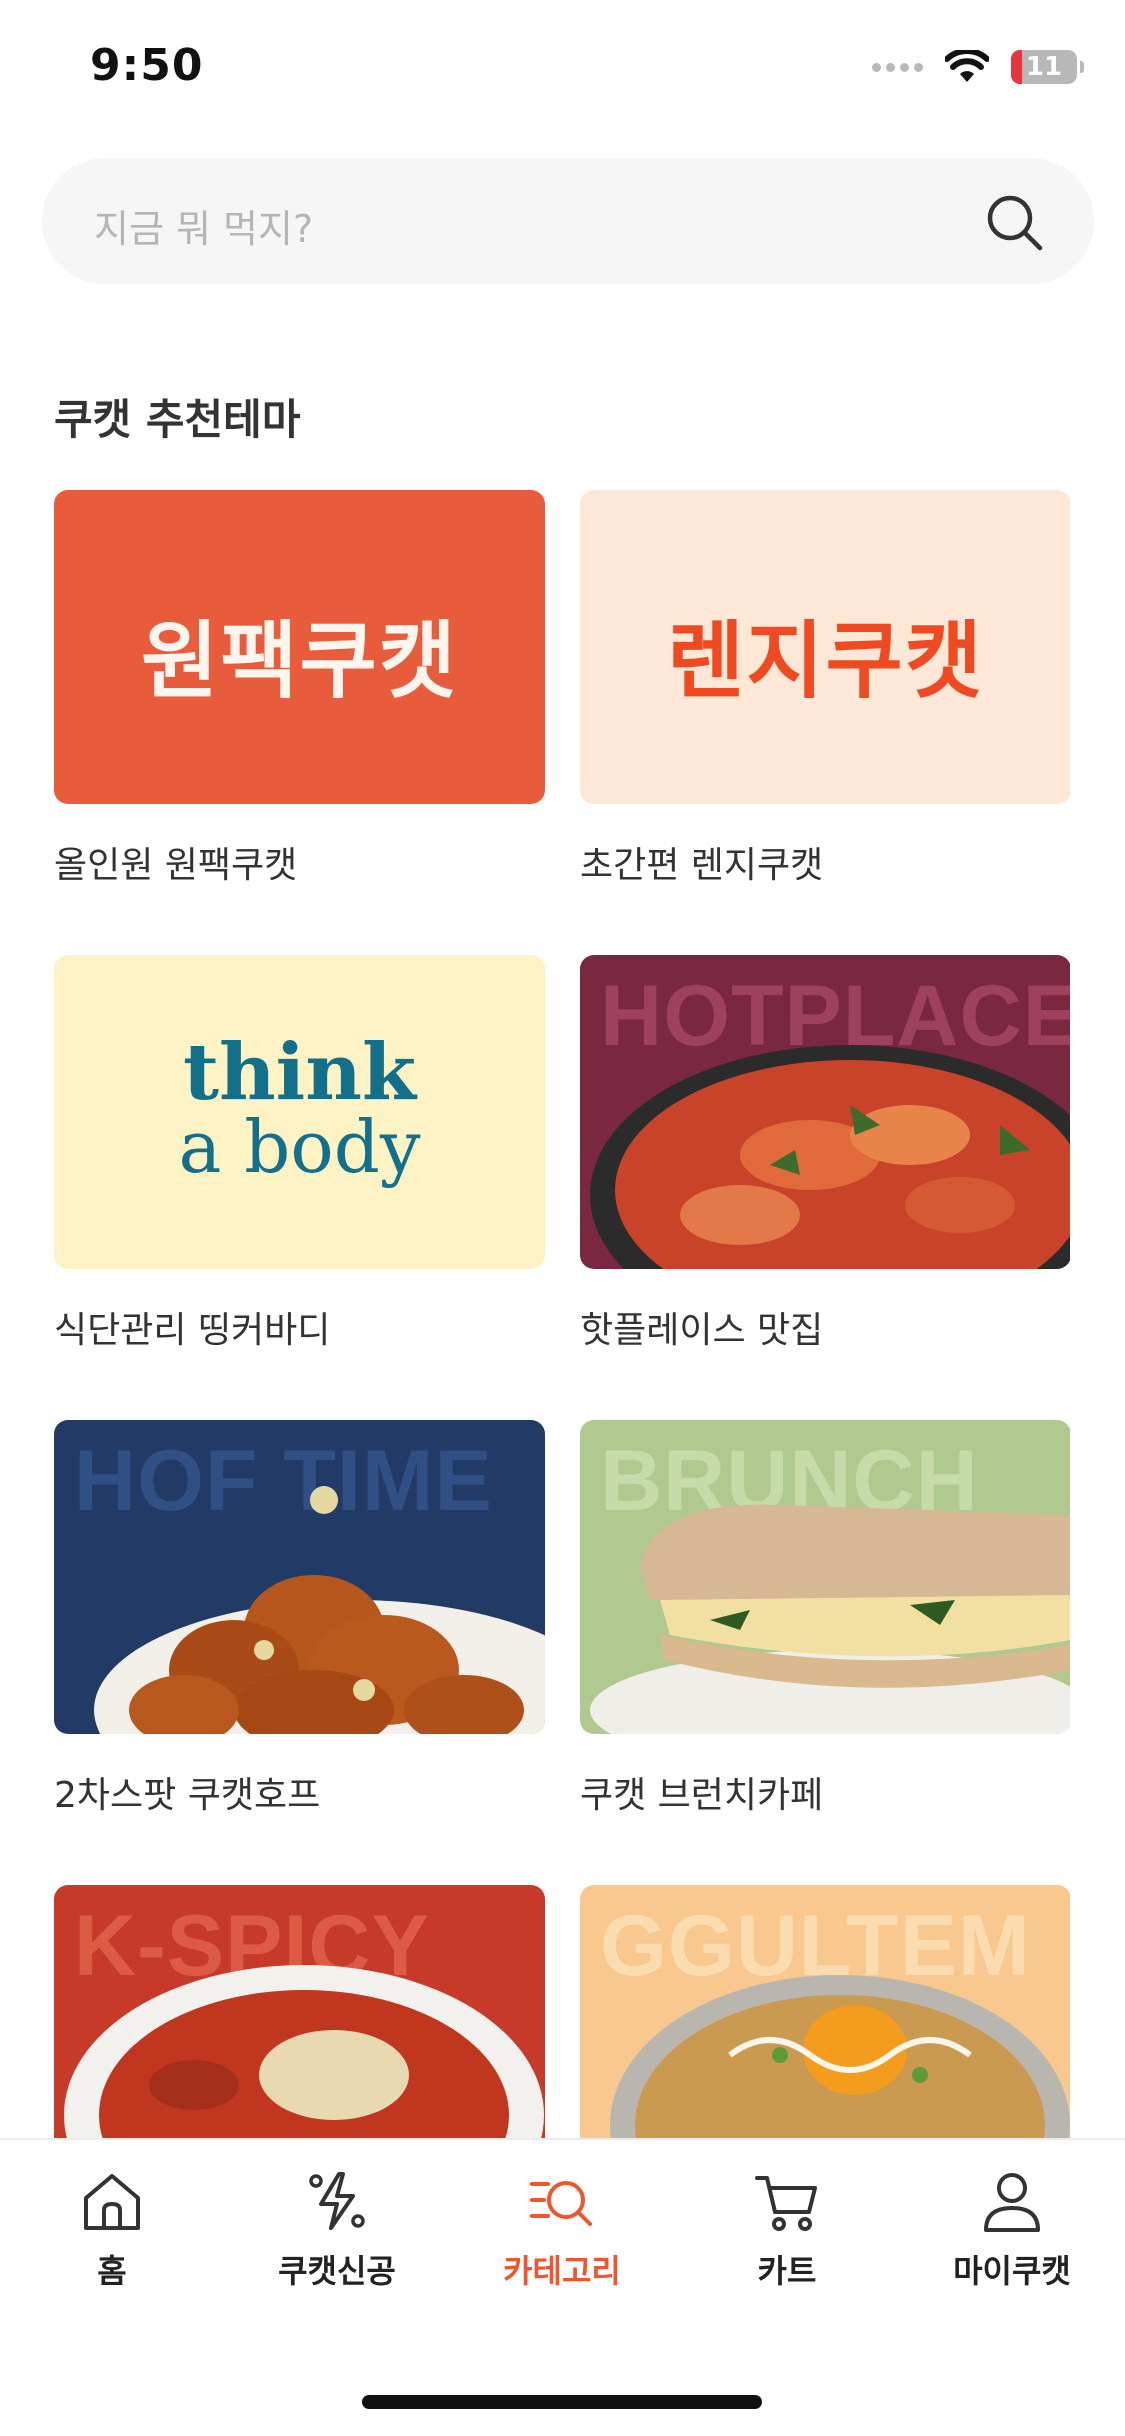 The height and width of the screenshot is (2436, 1125). I want to click on theme-card: GGULTEM, so click(825, 2012).